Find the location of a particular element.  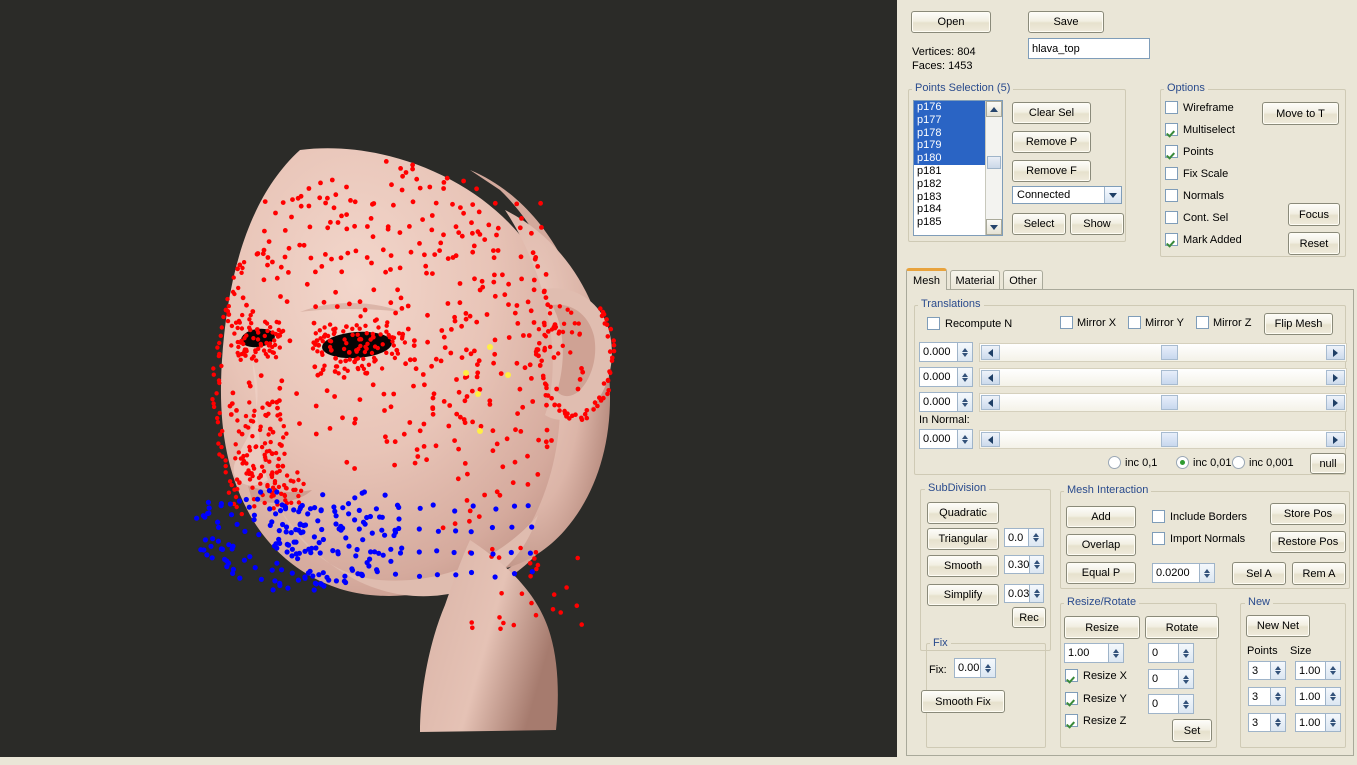

option-checkbox-multiselect is located at coordinates (1171, 129).